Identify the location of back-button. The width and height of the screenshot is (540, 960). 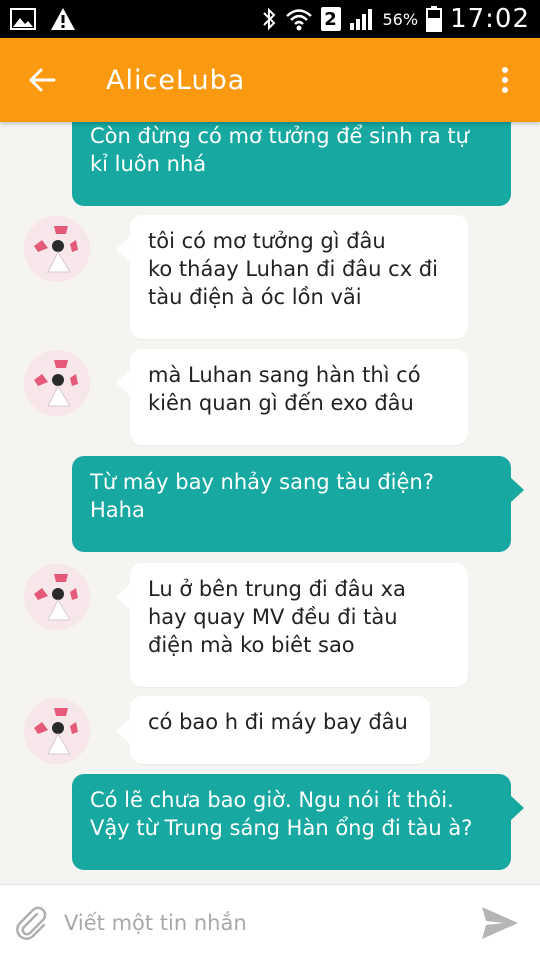
(42, 80).